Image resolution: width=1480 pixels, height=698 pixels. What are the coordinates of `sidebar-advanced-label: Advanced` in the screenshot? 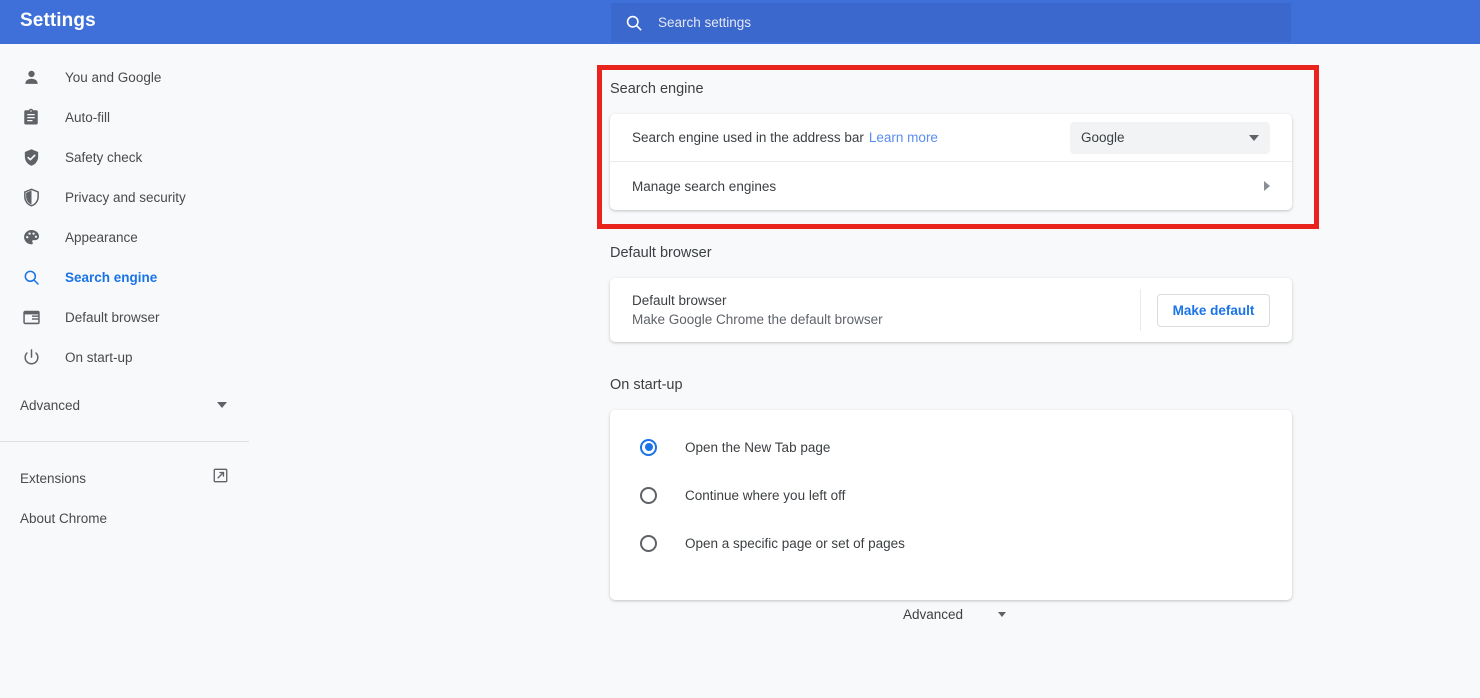 It's located at (50, 405).